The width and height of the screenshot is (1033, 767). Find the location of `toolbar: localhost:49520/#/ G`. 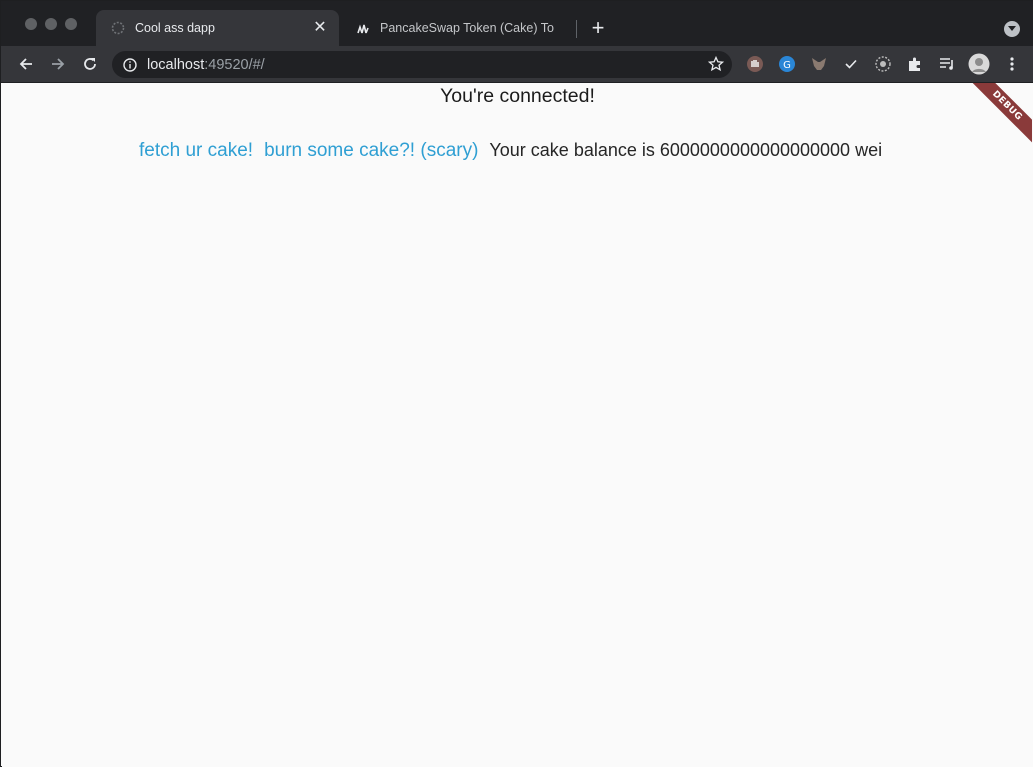

toolbar: localhost:49520/#/ G is located at coordinates (517, 64).